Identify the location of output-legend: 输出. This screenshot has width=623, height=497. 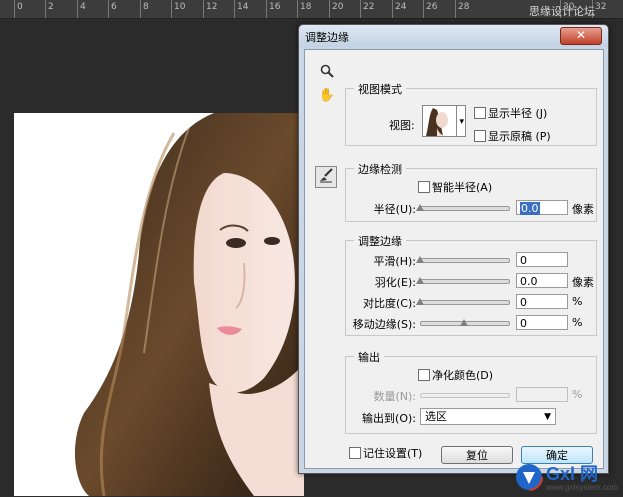
(369, 357).